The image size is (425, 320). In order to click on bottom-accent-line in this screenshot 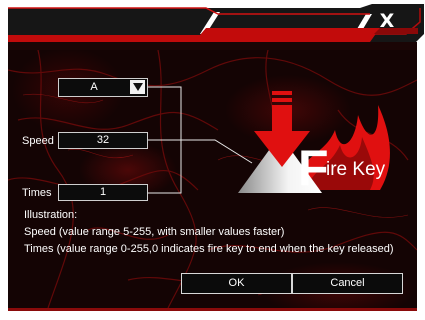, I will do `click(212, 309)`.